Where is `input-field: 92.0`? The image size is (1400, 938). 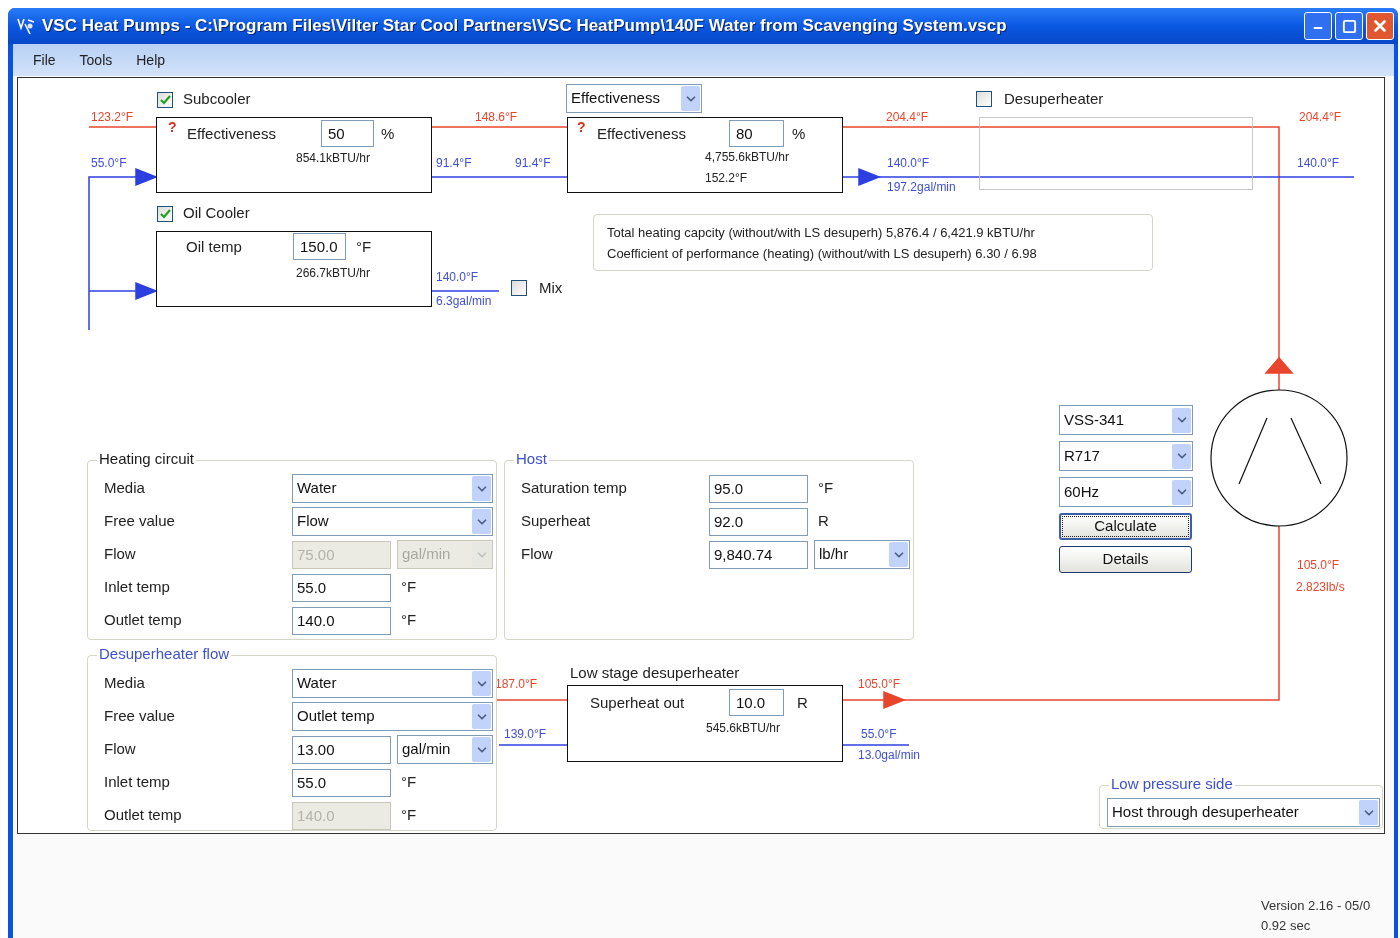
input-field: 92.0 is located at coordinates (758, 521).